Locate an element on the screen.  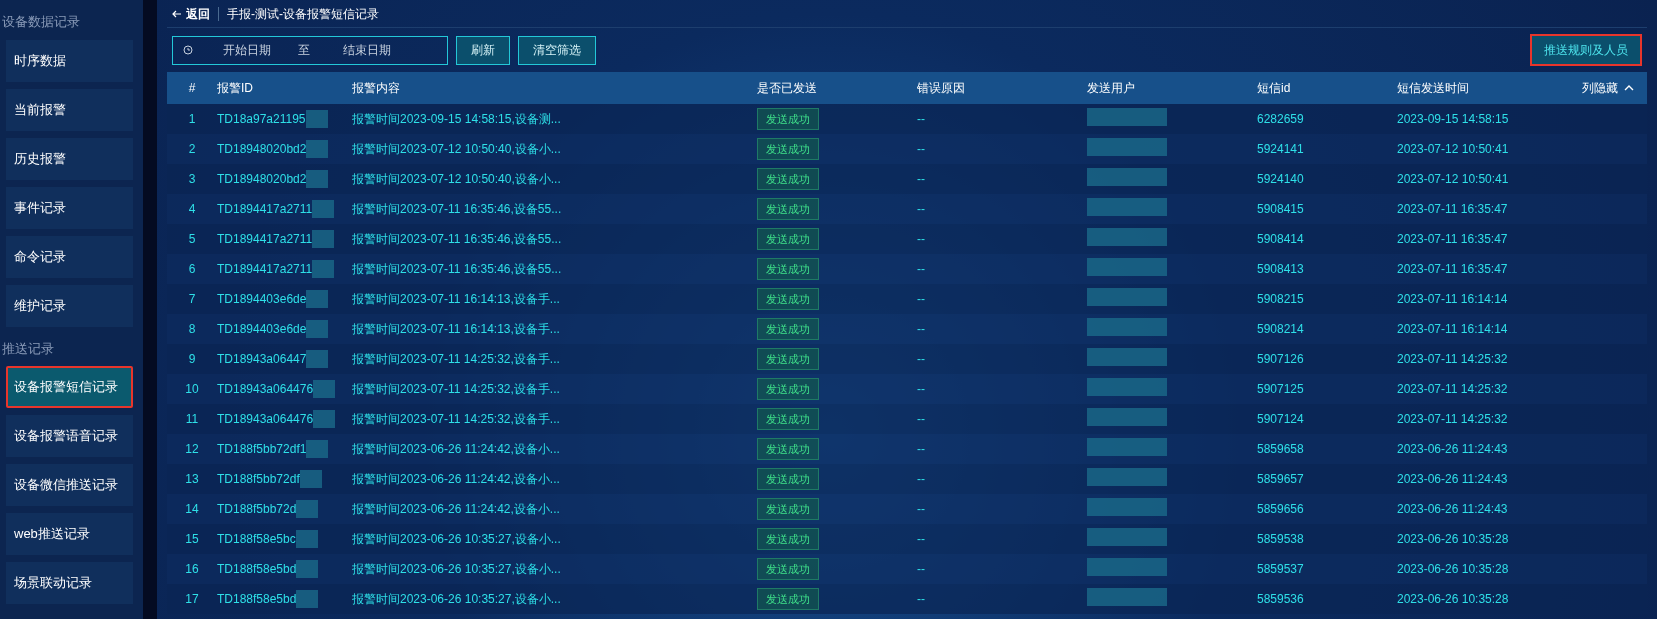
table-cell-text: 17 is located at coordinates (192, 599).